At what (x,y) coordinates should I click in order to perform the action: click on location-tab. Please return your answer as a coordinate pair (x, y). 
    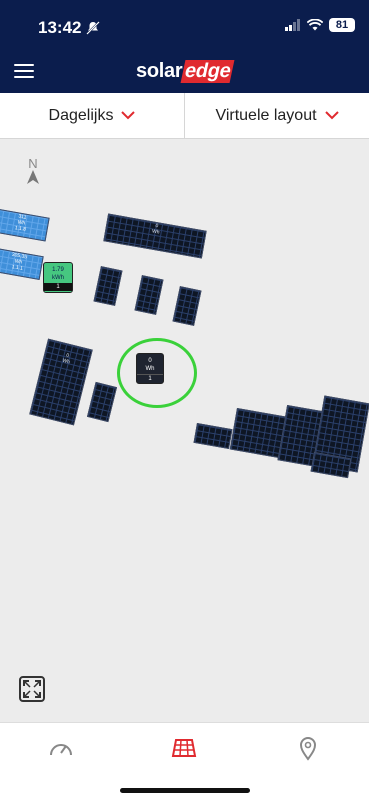
    Looking at the image, I should click on (308, 751).